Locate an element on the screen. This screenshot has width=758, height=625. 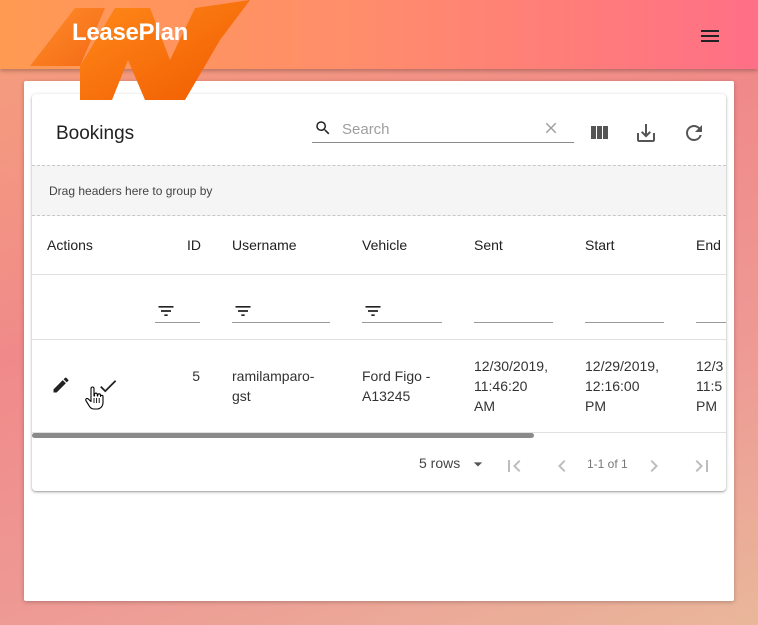
cell-username-line2: gst is located at coordinates (241, 396).